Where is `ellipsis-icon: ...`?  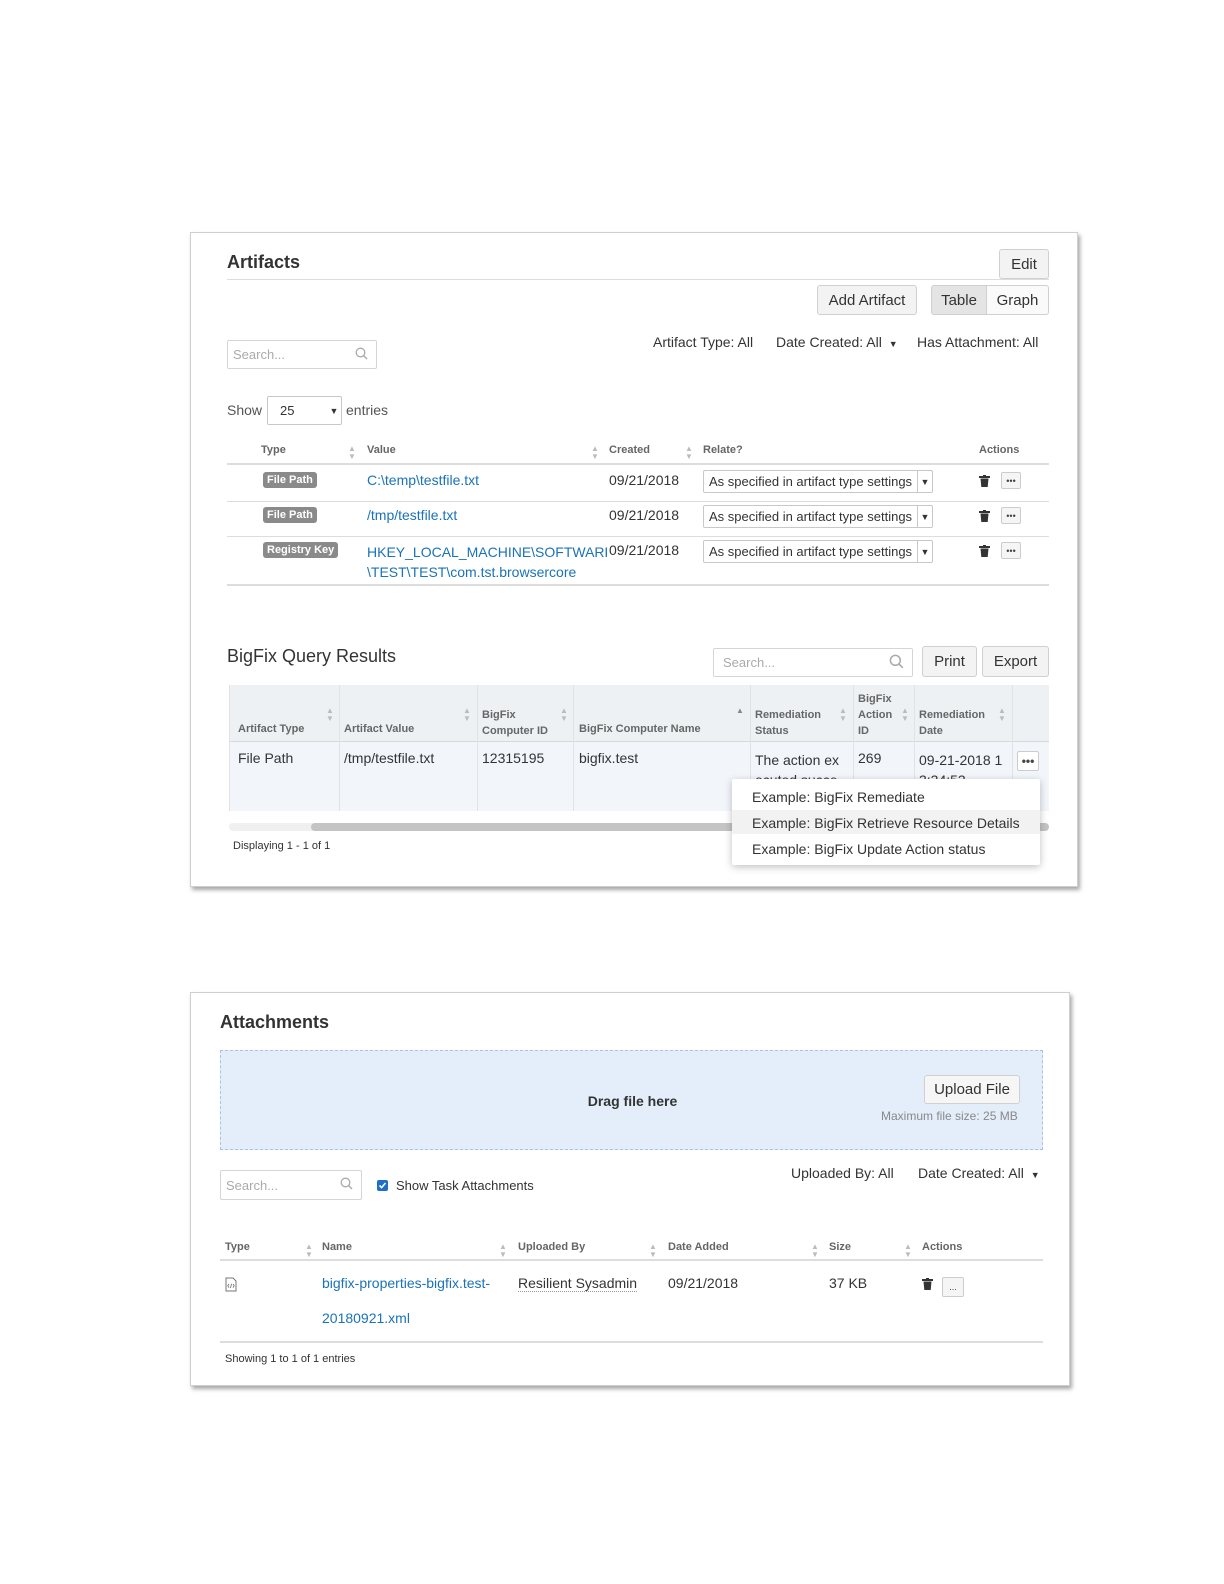
ellipsis-icon: ... is located at coordinates (953, 1287).